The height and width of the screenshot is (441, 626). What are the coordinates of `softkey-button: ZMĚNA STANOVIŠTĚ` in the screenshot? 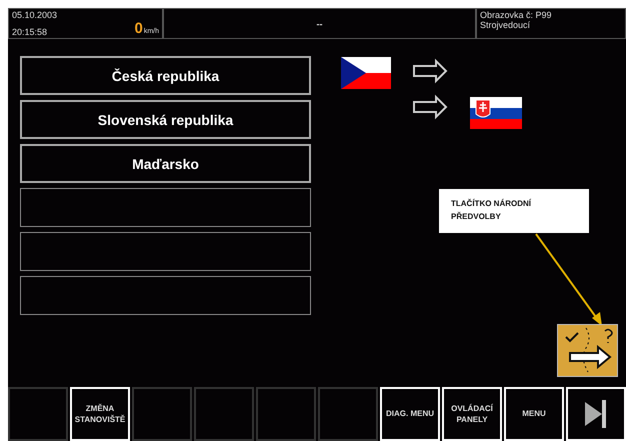 It's located at (100, 414).